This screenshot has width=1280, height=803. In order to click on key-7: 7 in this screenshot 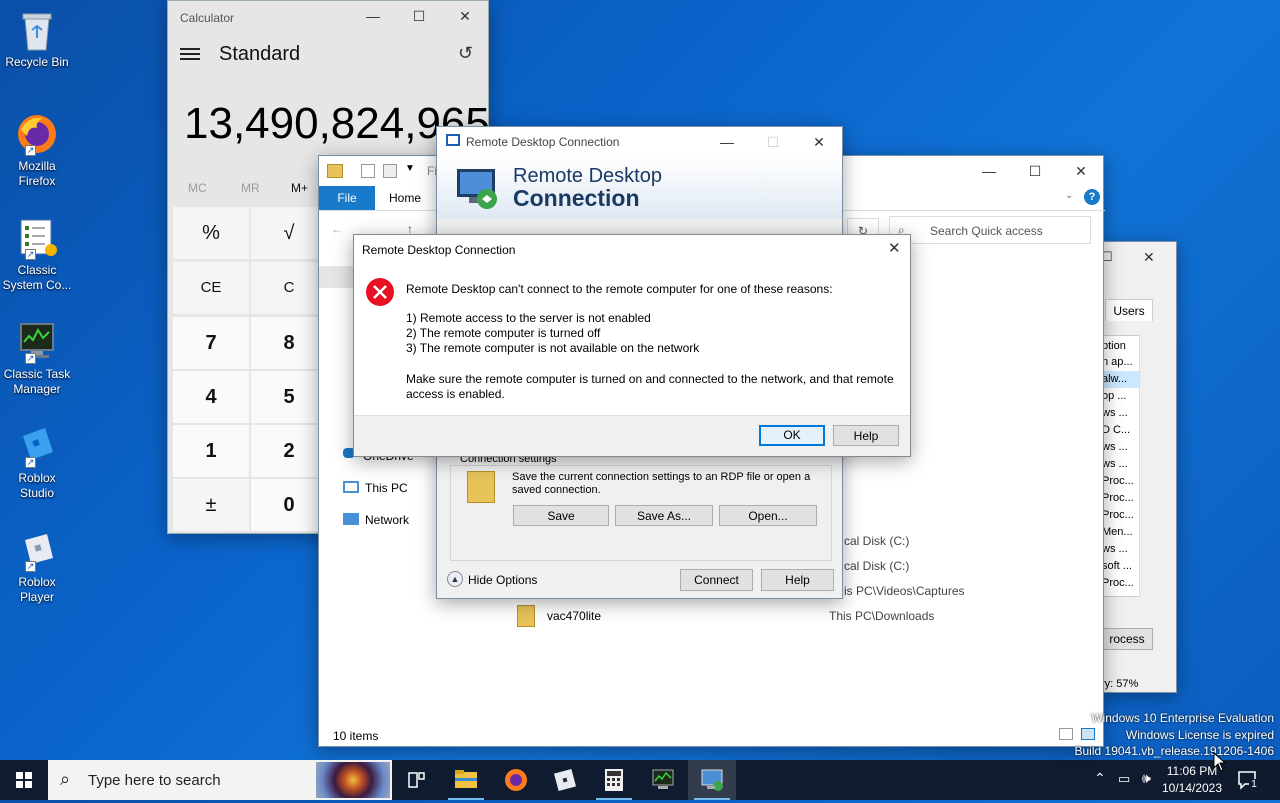, I will do `click(211, 343)`.